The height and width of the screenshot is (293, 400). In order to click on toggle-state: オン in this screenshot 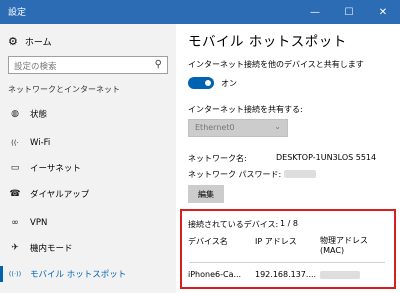, I will do `click(229, 83)`.